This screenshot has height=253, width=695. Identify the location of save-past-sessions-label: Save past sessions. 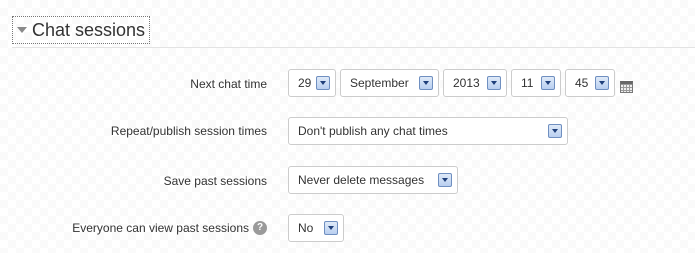
(215, 181).